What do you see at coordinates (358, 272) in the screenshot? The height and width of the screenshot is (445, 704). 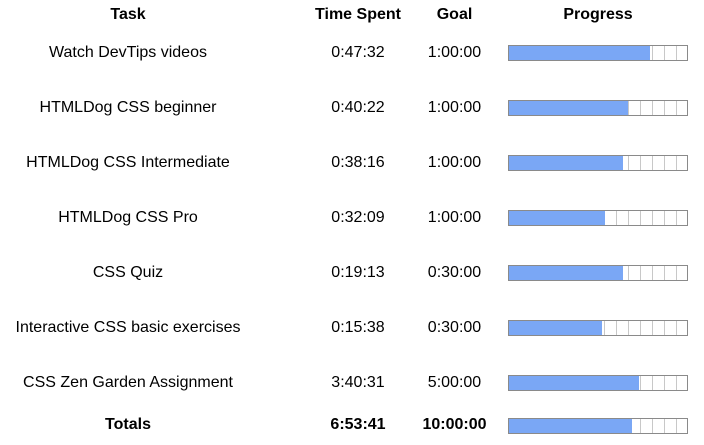 I see `table-row-time-spent: 0:19:13` at bounding box center [358, 272].